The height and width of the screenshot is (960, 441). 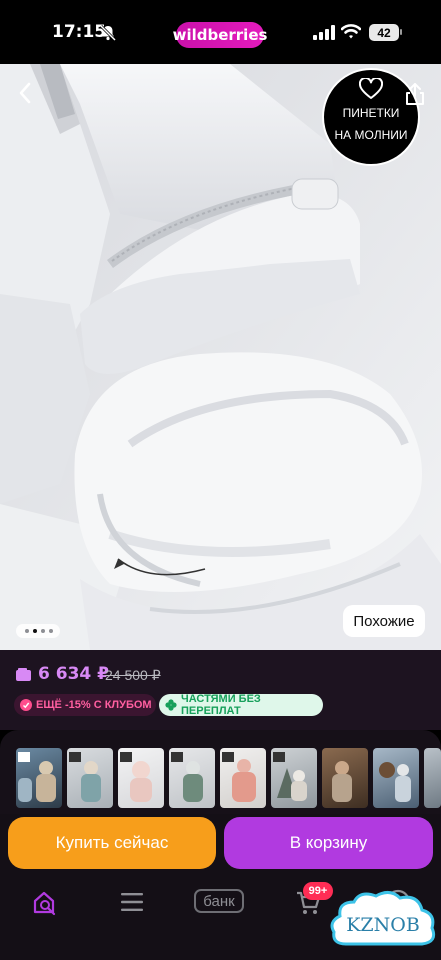 I want to click on bank-tab: банк, so click(x=219, y=901).